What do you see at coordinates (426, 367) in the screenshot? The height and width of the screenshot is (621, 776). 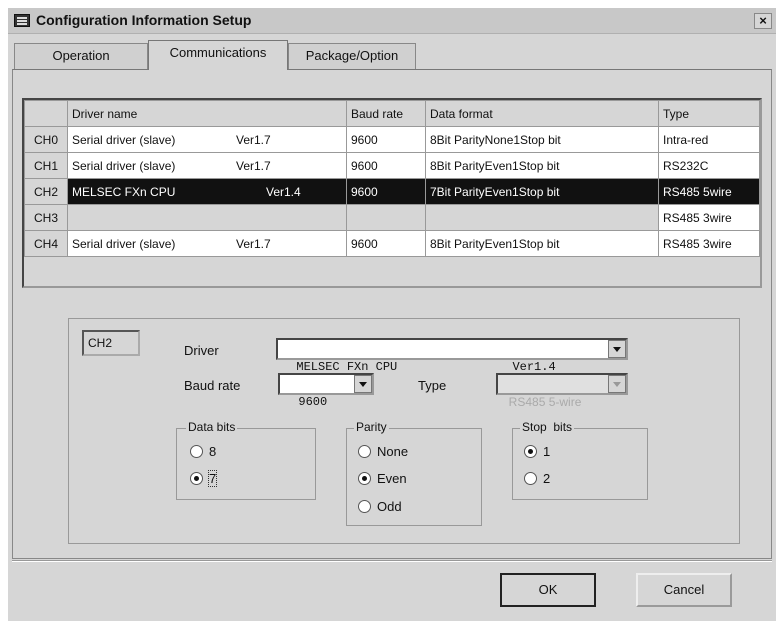 I see `driver-select-value: MELSEC FXn CPU Ver1.4` at bounding box center [426, 367].